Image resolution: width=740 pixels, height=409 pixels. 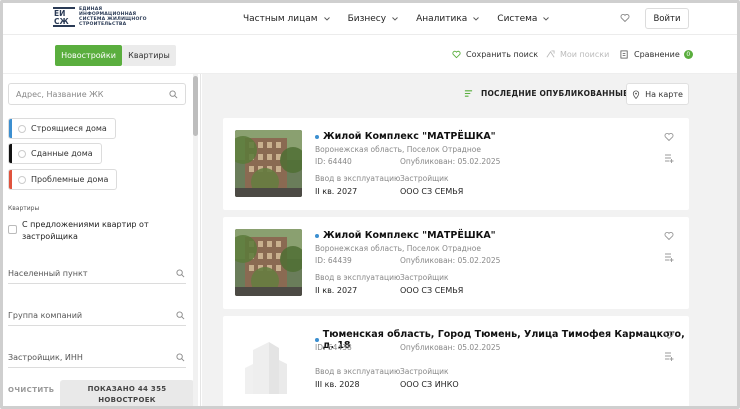 I want to click on compare-icon, so click(x=624, y=54).